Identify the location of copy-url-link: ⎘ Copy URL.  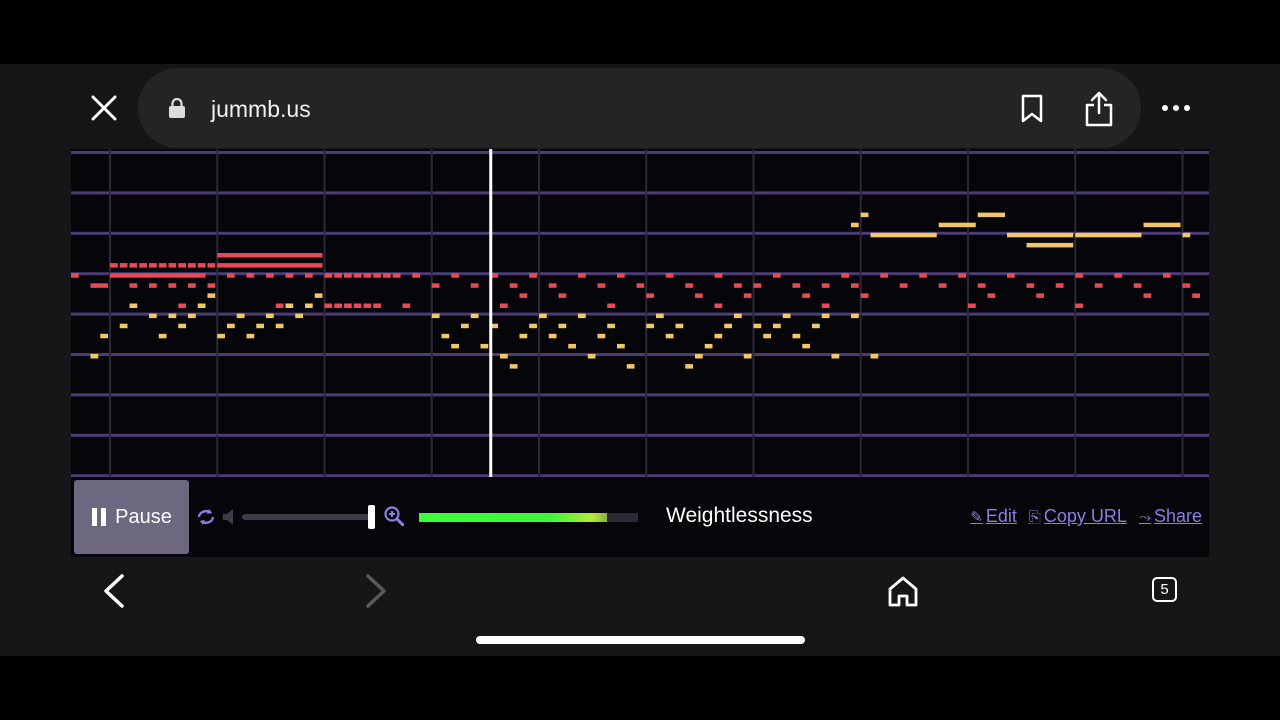
(1078, 516).